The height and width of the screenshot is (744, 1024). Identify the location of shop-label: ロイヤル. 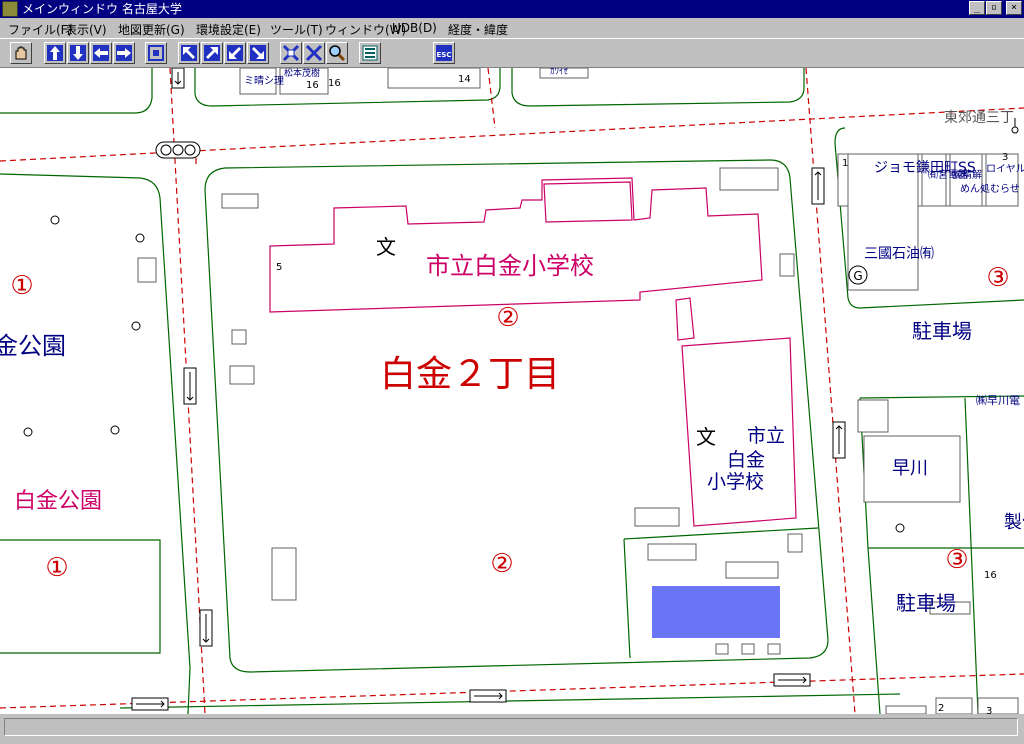
(1005, 169).